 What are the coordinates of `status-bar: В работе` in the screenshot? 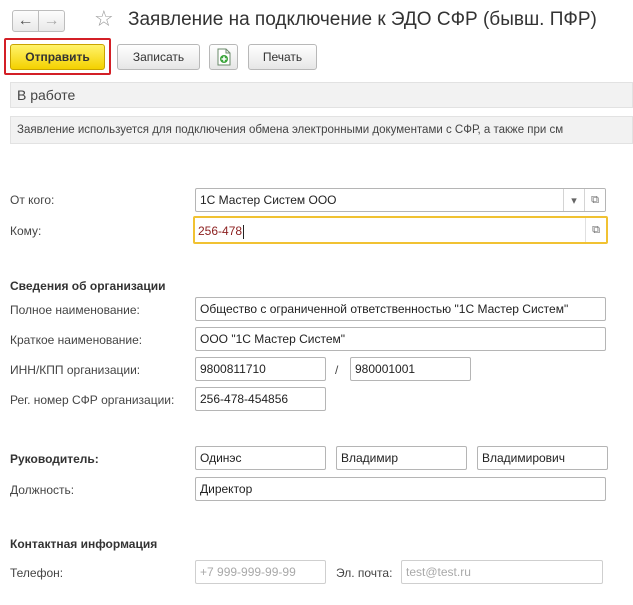 It's located at (321, 95).